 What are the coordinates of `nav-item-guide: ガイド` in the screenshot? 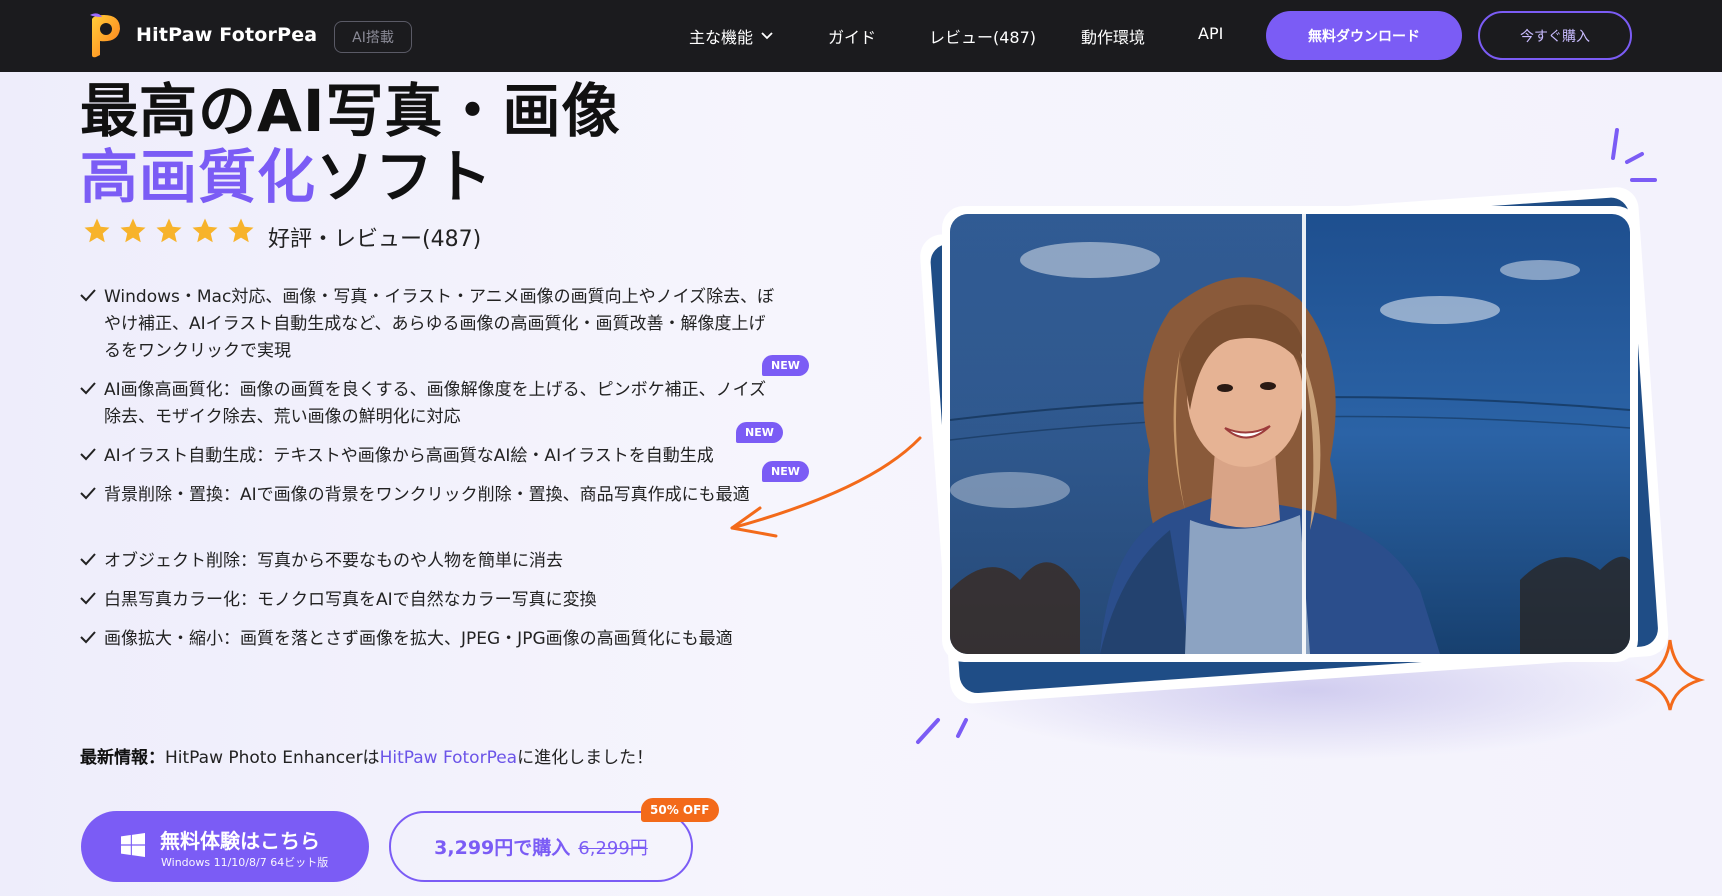 It's located at (852, 36).